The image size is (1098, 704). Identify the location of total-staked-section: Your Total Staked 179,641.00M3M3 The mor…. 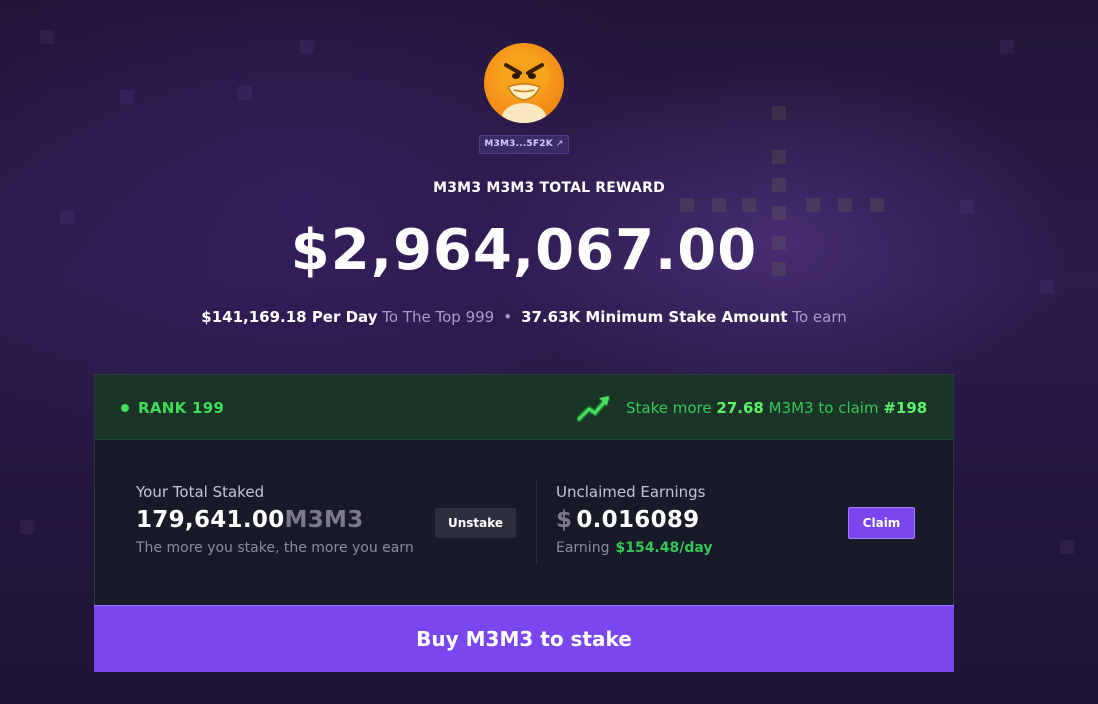
(275, 519).